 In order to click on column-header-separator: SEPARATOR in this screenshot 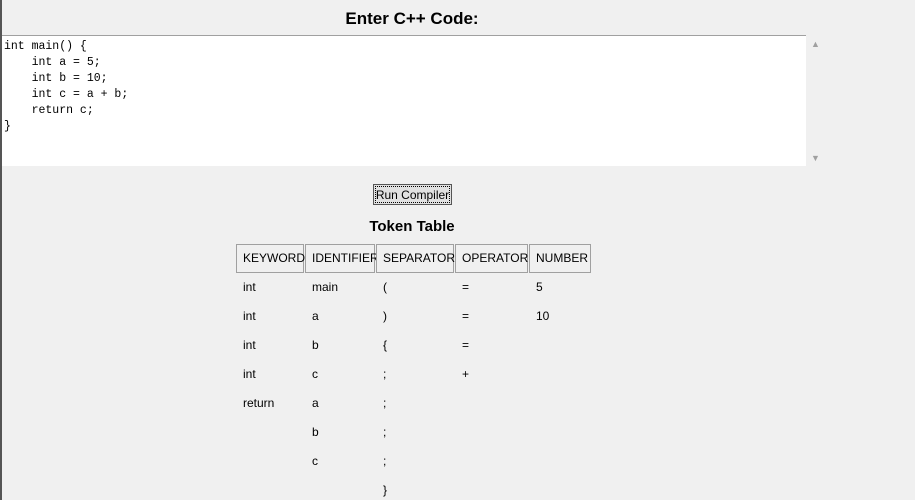, I will do `click(415, 258)`.